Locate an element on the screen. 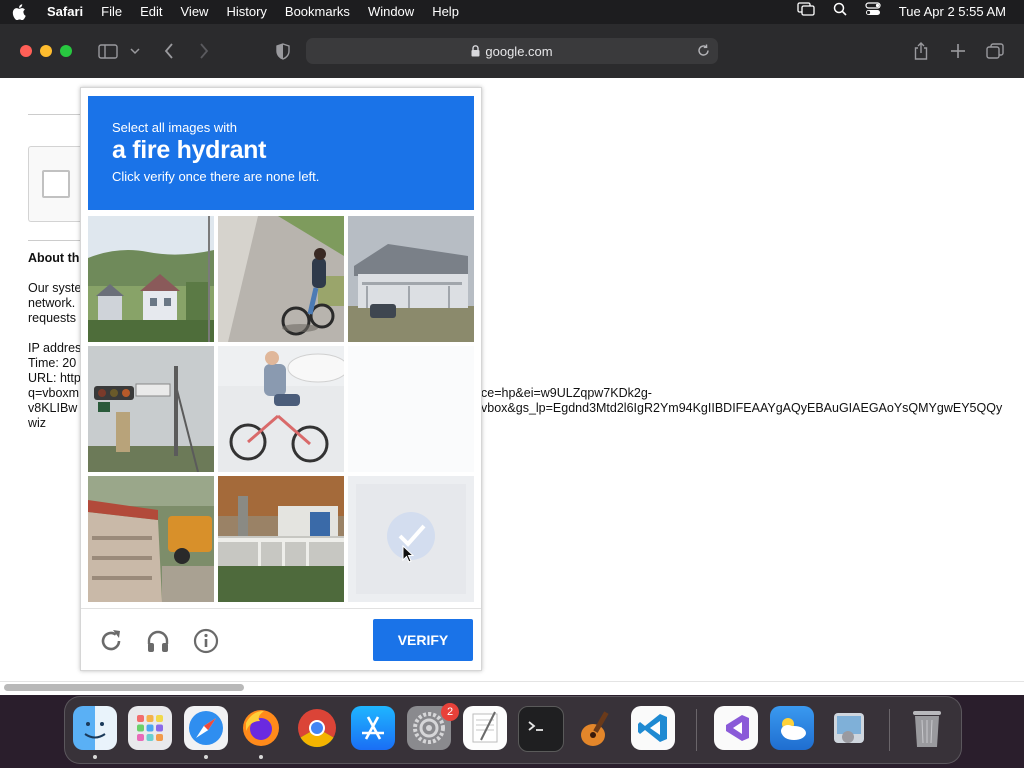 The image size is (1024, 768). recaptcha-checkbox is located at coordinates (56, 184).